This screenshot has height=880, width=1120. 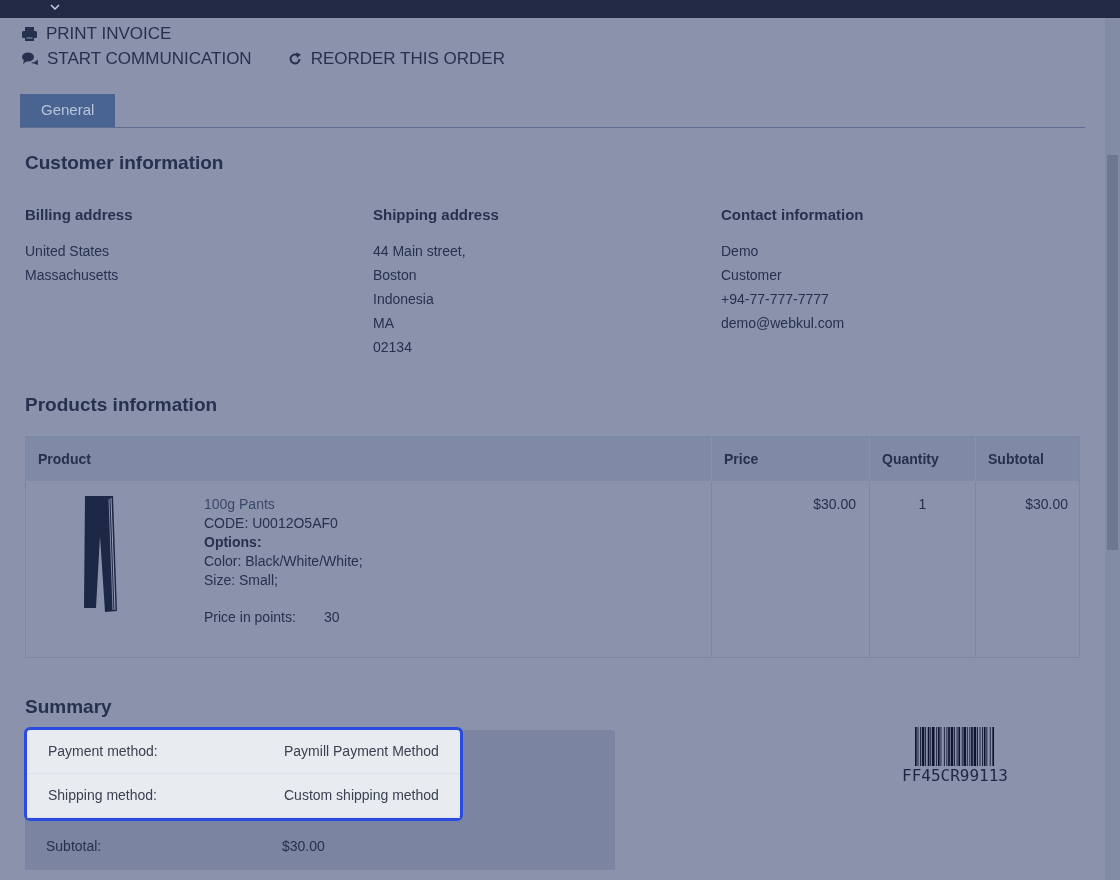 What do you see at coordinates (103, 795) in the screenshot?
I see `summary-label: Shipping method:` at bounding box center [103, 795].